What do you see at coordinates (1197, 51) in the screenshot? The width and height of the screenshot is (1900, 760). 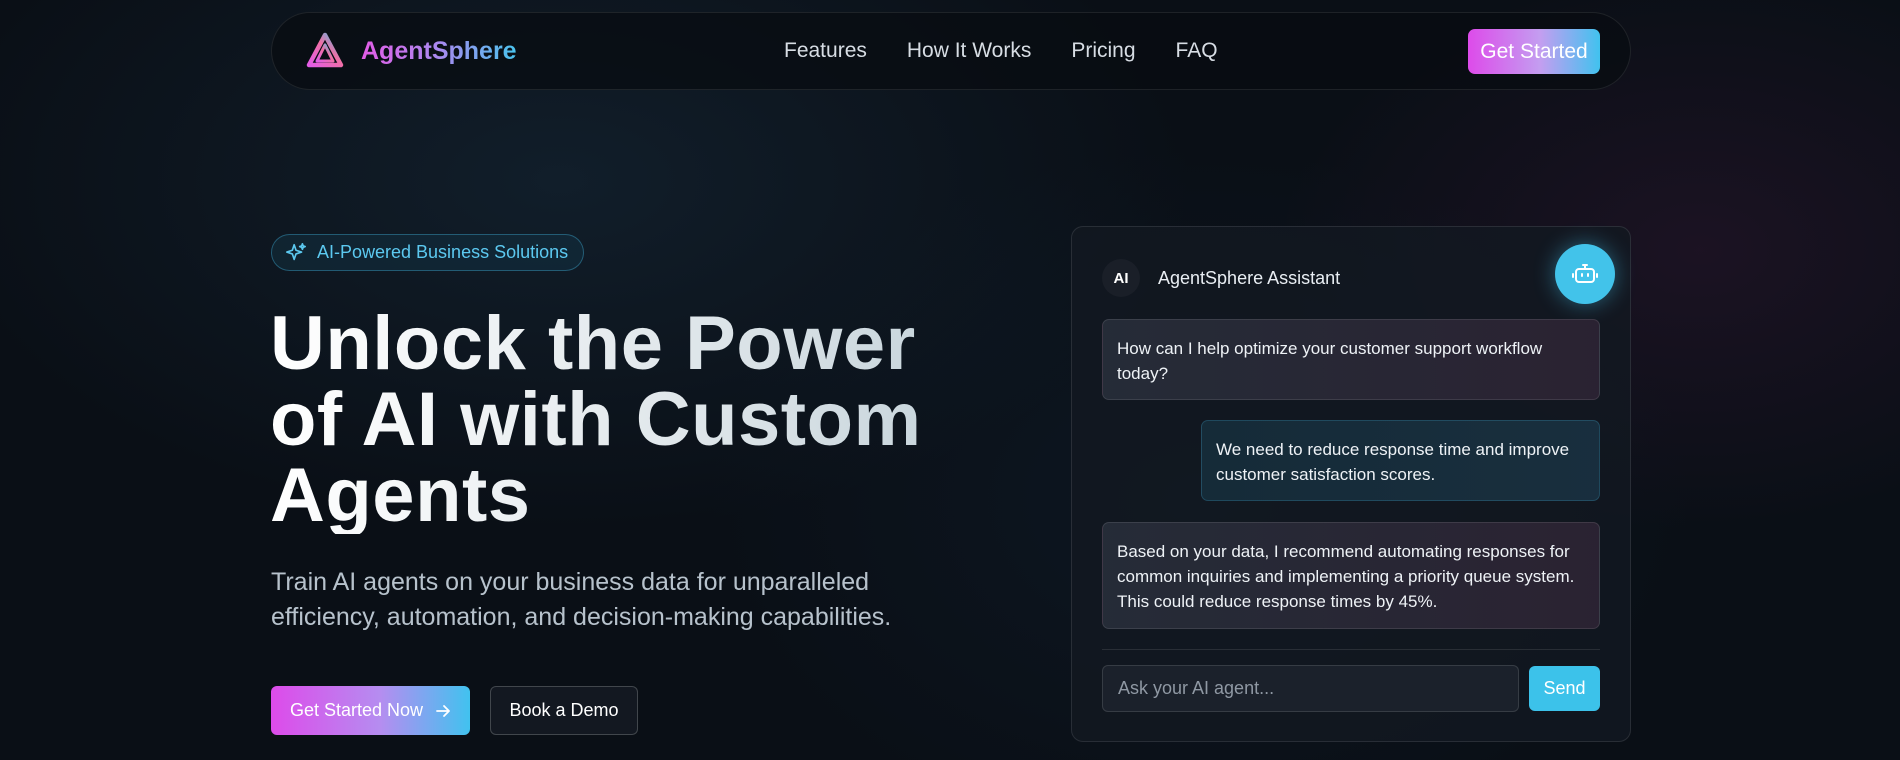 I see `nav-link-faq: FAQ` at bounding box center [1197, 51].